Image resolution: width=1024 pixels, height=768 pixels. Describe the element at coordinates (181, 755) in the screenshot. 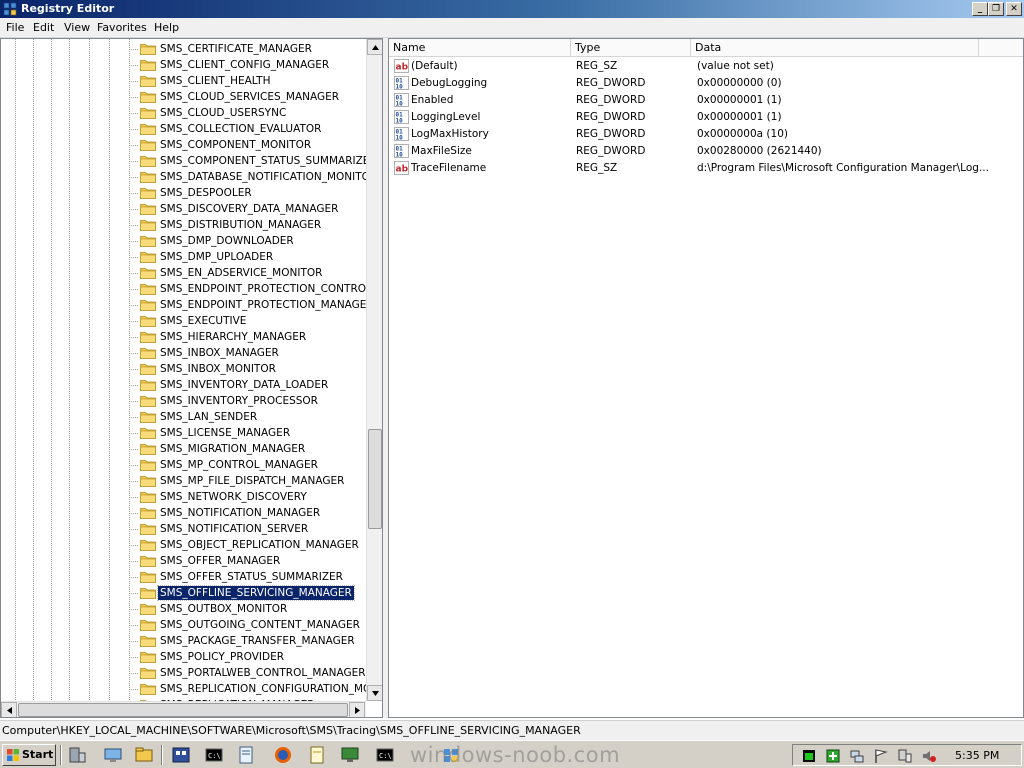

I see `app-window-icon` at that location.